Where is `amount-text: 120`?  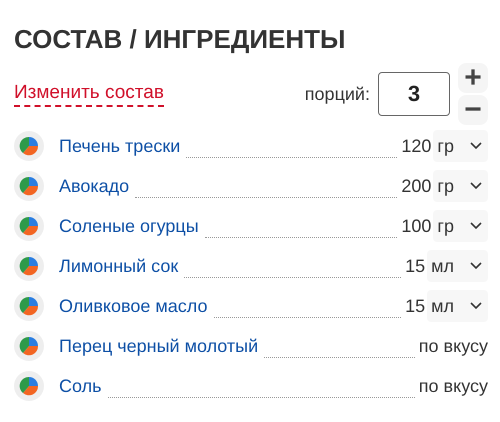 amount-text: 120 is located at coordinates (416, 146).